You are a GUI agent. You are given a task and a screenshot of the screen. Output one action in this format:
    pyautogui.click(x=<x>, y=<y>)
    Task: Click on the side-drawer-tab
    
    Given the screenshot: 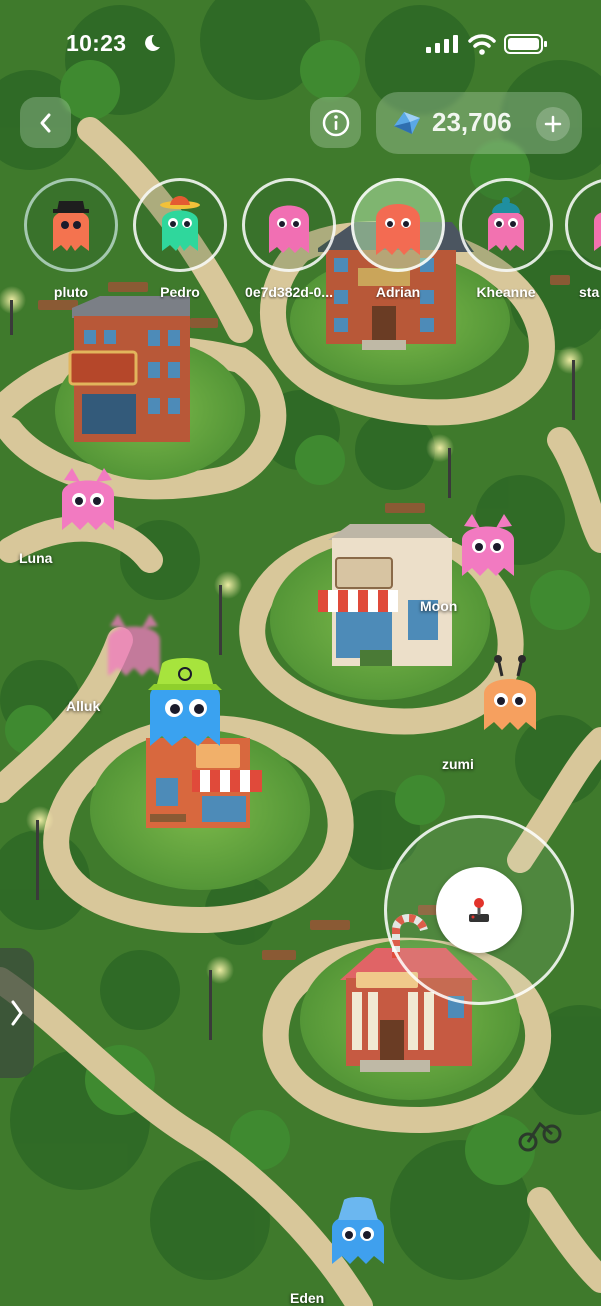 What is the action you would take?
    pyautogui.click(x=17, y=1013)
    